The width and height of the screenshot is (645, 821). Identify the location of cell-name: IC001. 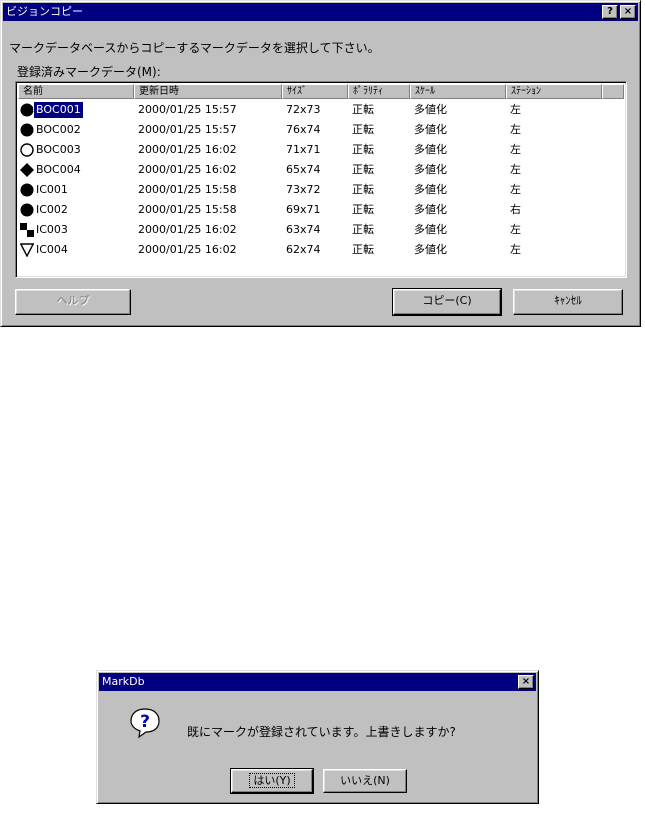
(52, 189).